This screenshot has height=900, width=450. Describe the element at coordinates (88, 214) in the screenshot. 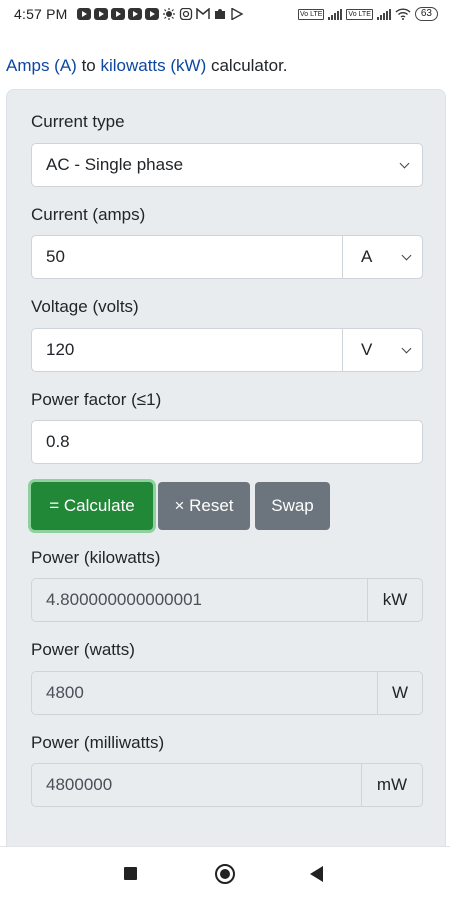

I see `current-label: Current (amps)` at that location.